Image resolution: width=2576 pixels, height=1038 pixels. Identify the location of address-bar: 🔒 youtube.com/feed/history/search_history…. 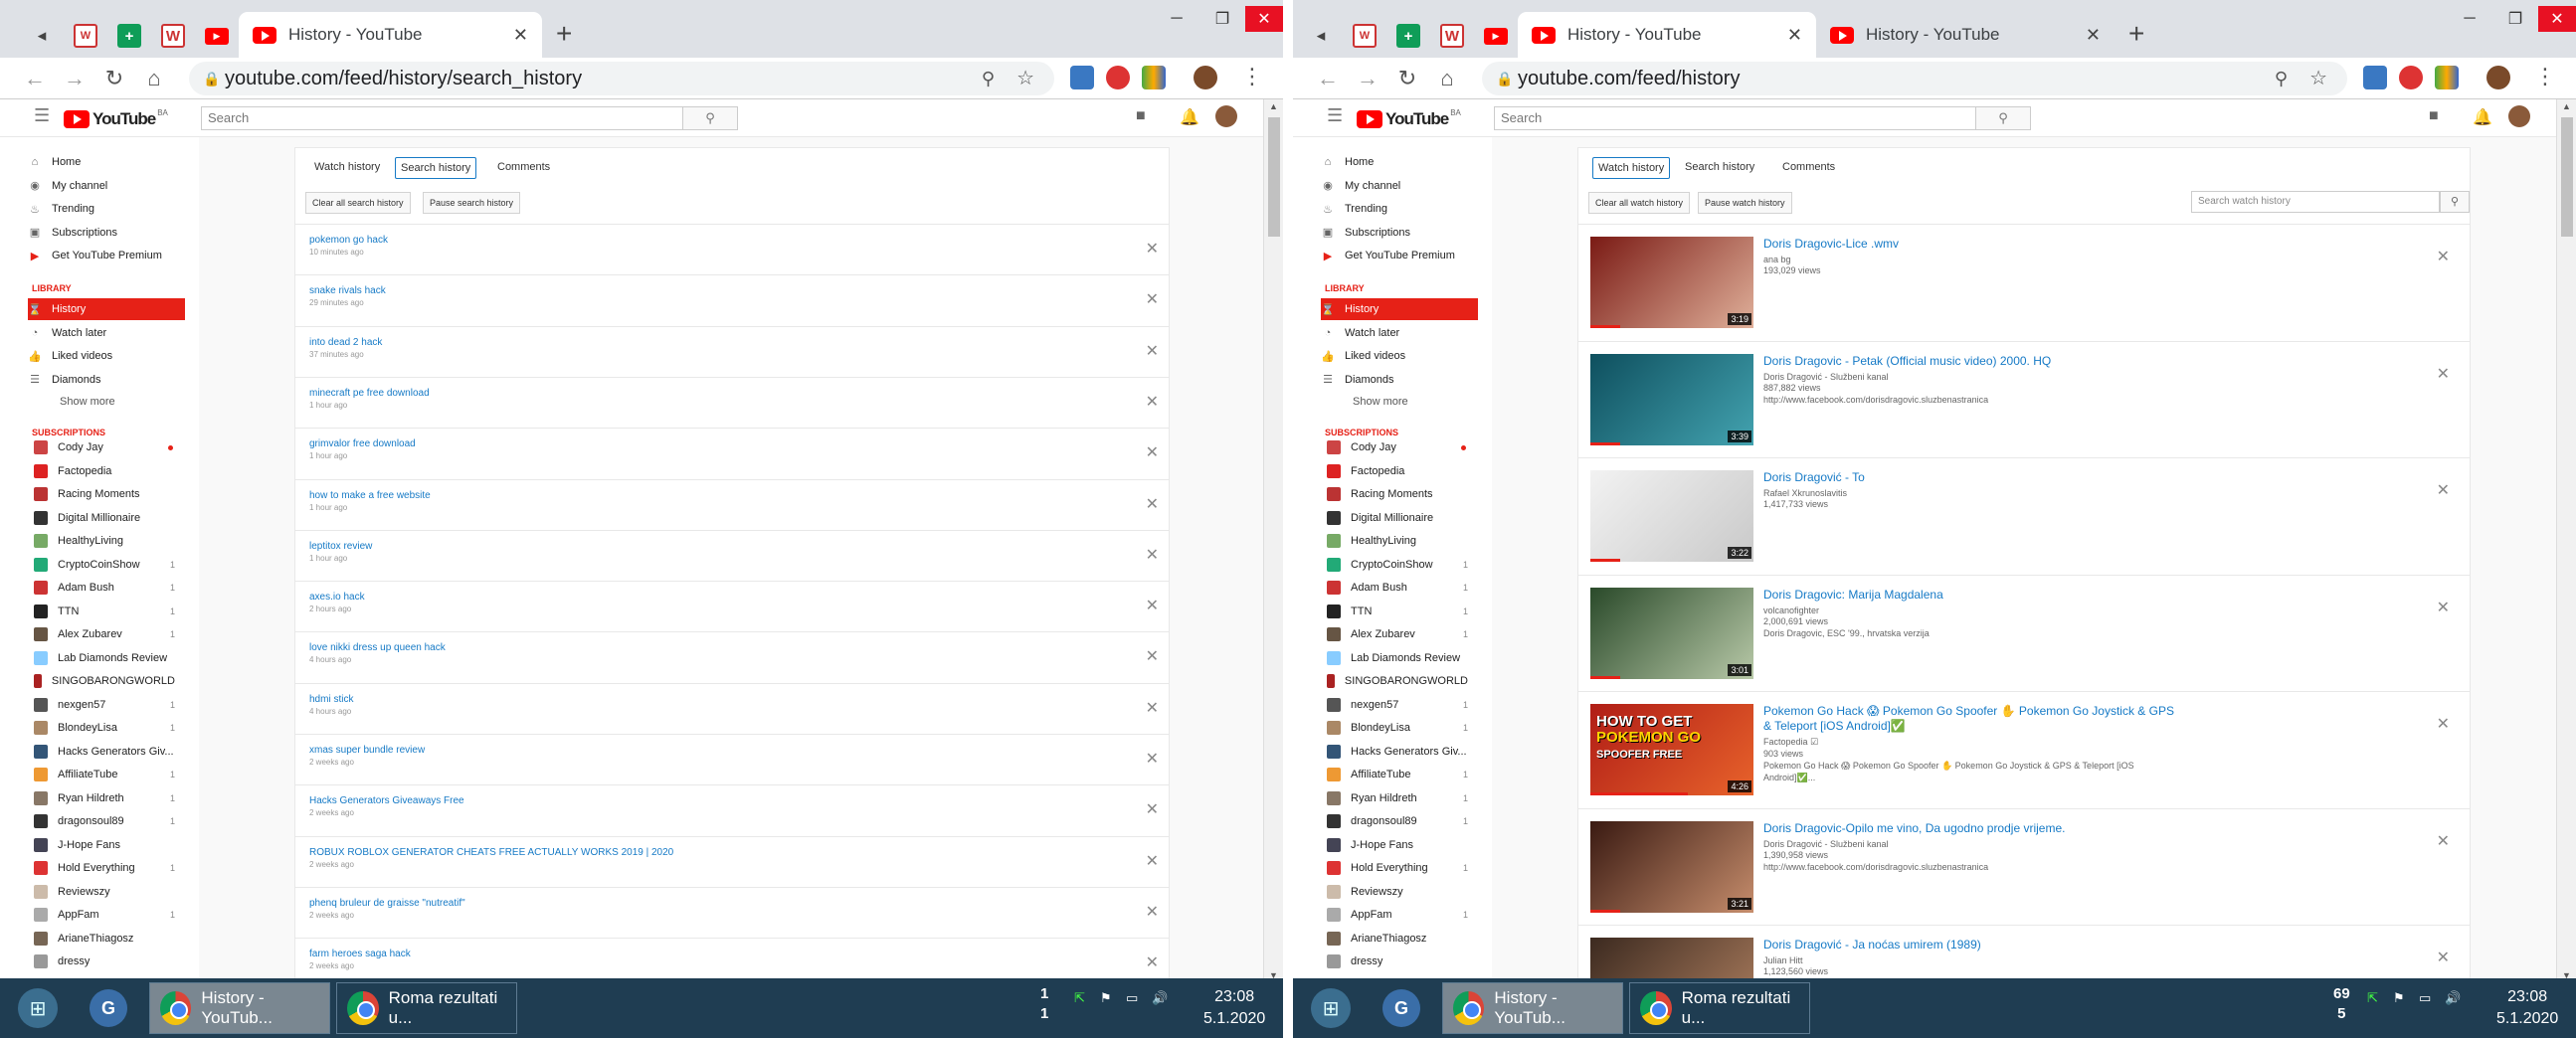
(621, 78).